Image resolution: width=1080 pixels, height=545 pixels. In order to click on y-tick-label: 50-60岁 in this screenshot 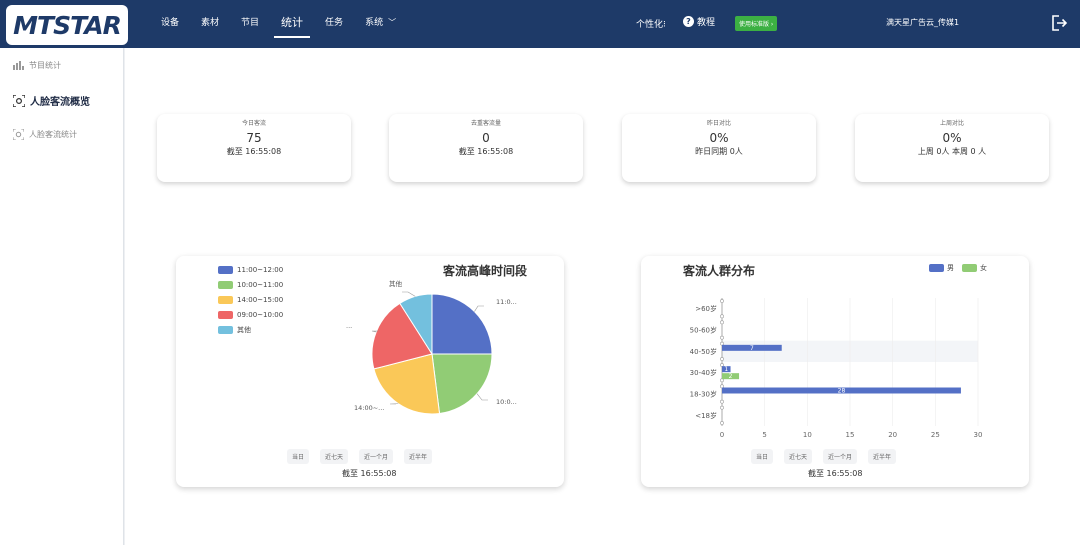, I will do `click(703, 330)`.